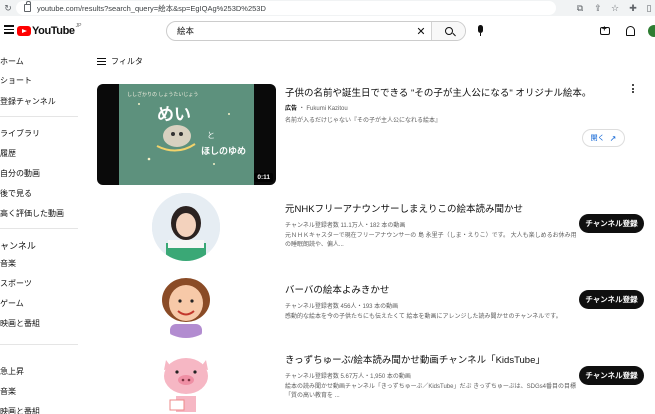 Image resolution: width=655 pixels, height=414 pixels. What do you see at coordinates (598, 8) in the screenshot?
I see `share-icon: ⇪` at bounding box center [598, 8].